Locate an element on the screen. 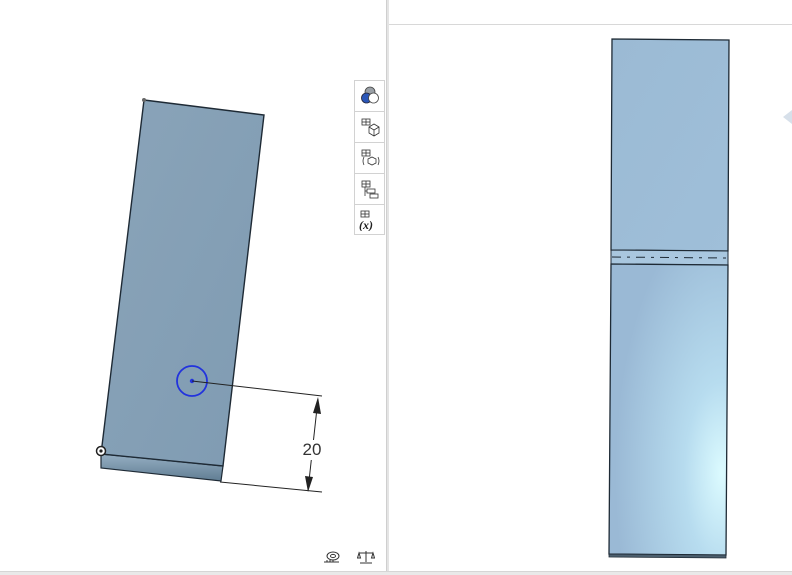  lower-panel-thickness is located at coordinates (667, 556).